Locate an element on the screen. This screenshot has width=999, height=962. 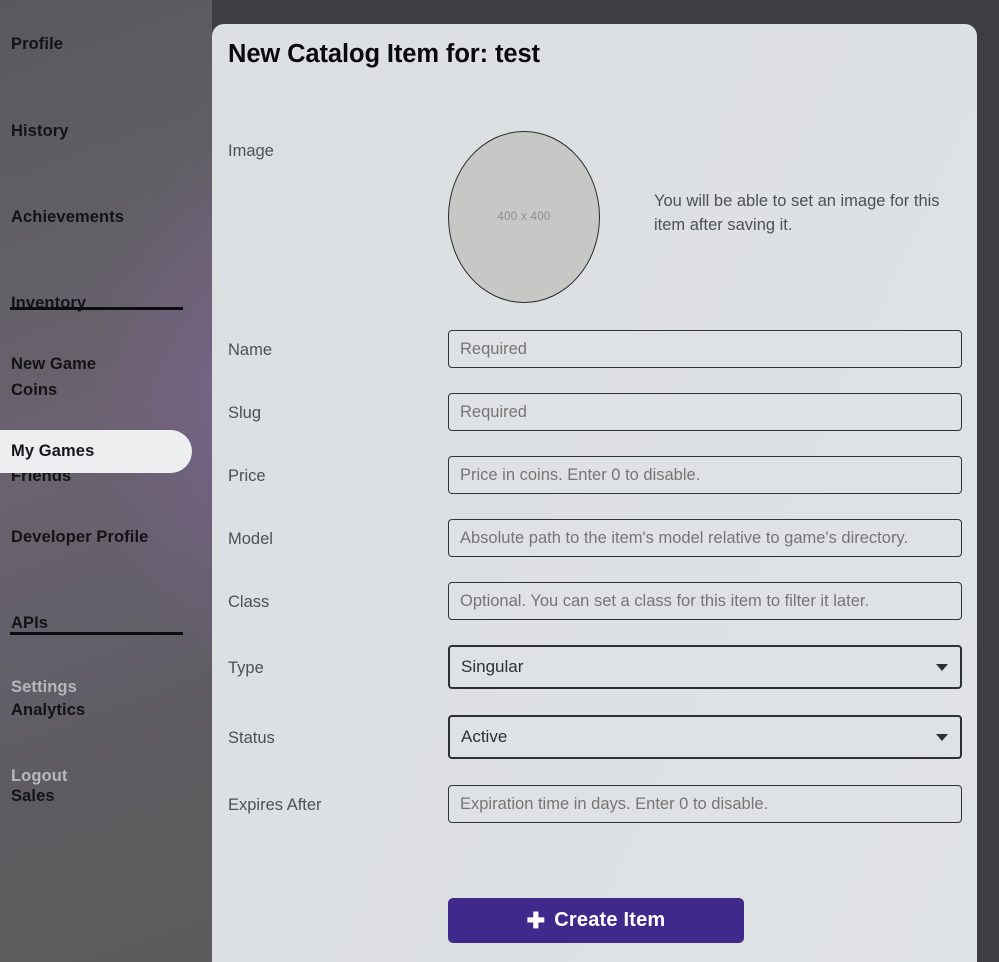
class-input is located at coordinates (705, 601).